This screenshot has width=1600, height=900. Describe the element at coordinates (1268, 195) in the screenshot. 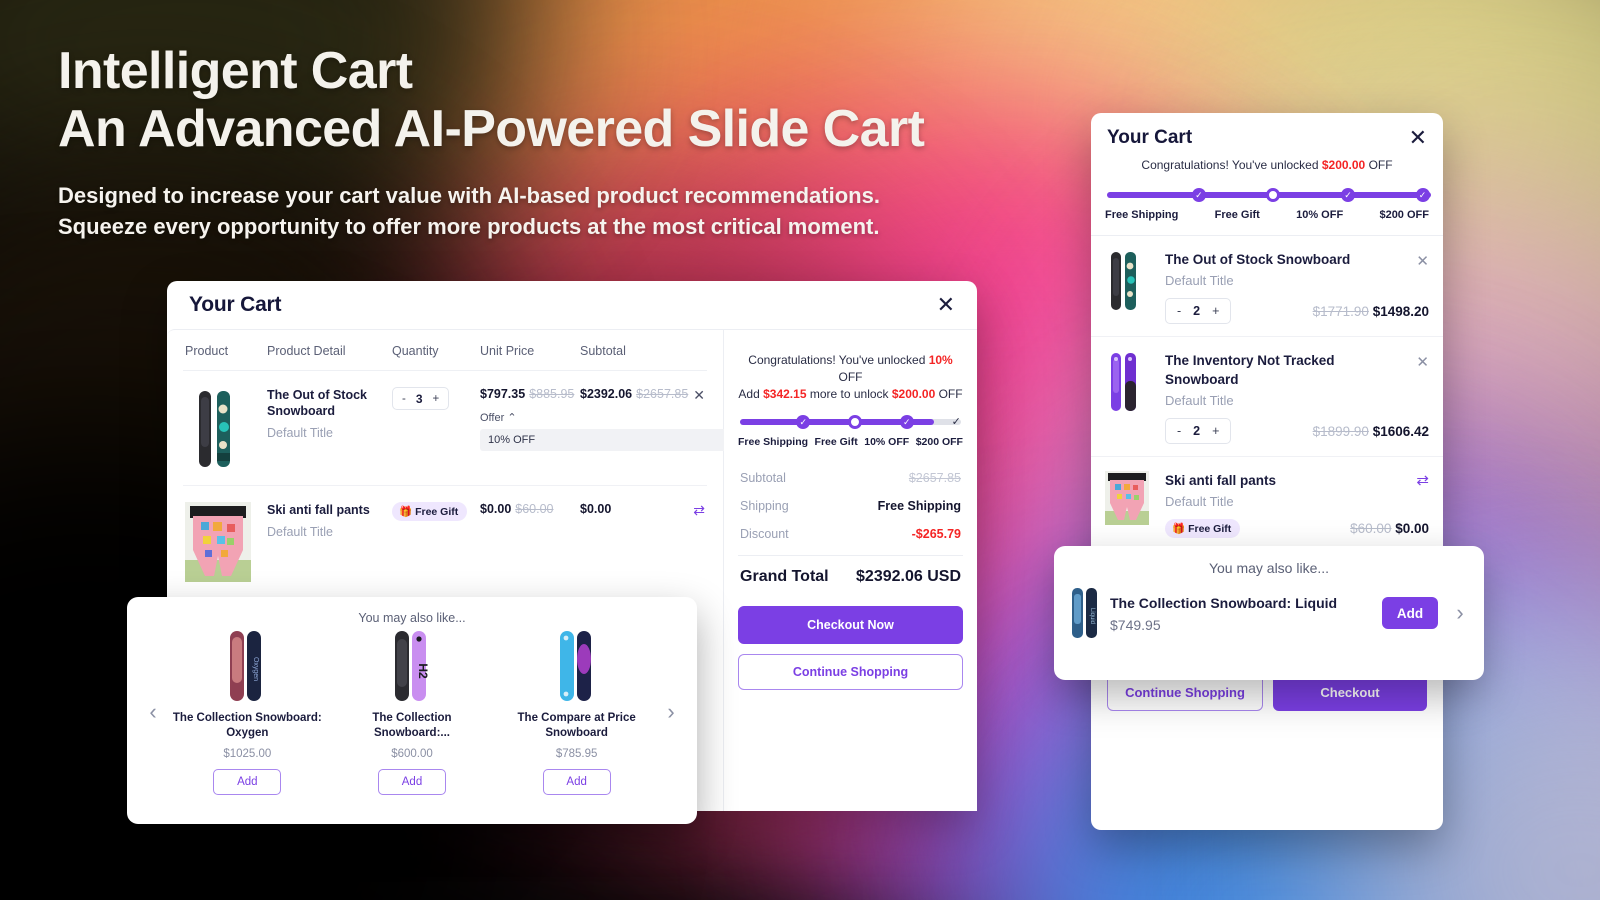

I see `reward-progress-bar: ✓ ✓ ✓` at that location.